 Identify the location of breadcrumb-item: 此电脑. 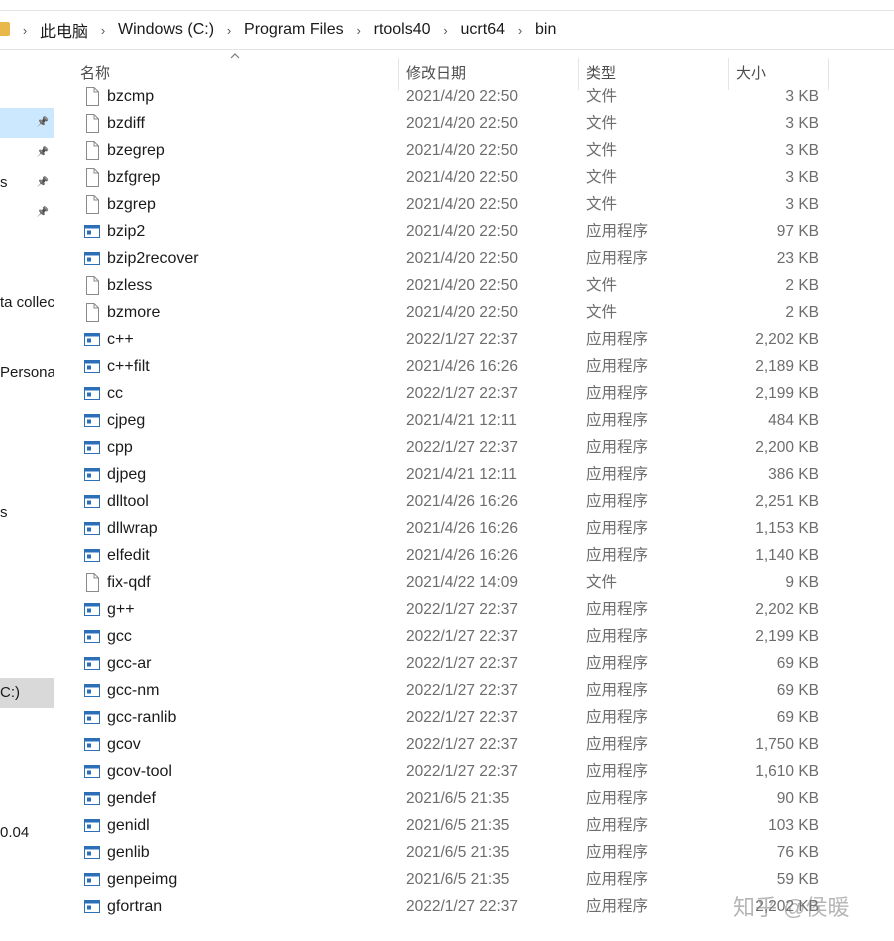
(64, 30).